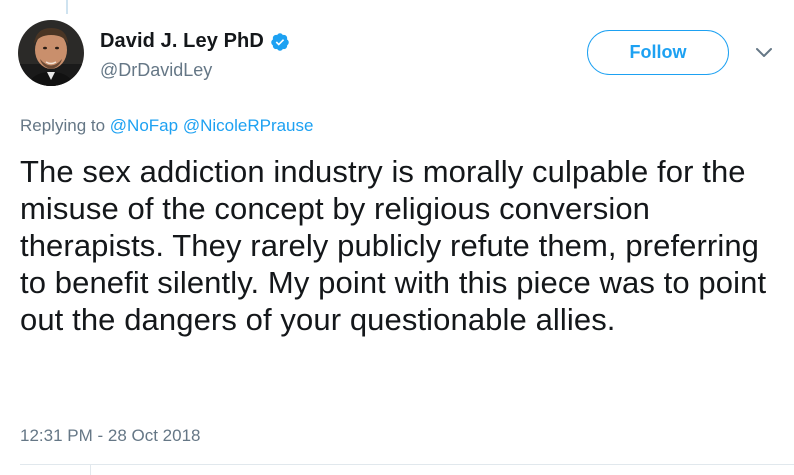 The width and height of the screenshot is (794, 475). I want to click on avatar, so click(51, 53).